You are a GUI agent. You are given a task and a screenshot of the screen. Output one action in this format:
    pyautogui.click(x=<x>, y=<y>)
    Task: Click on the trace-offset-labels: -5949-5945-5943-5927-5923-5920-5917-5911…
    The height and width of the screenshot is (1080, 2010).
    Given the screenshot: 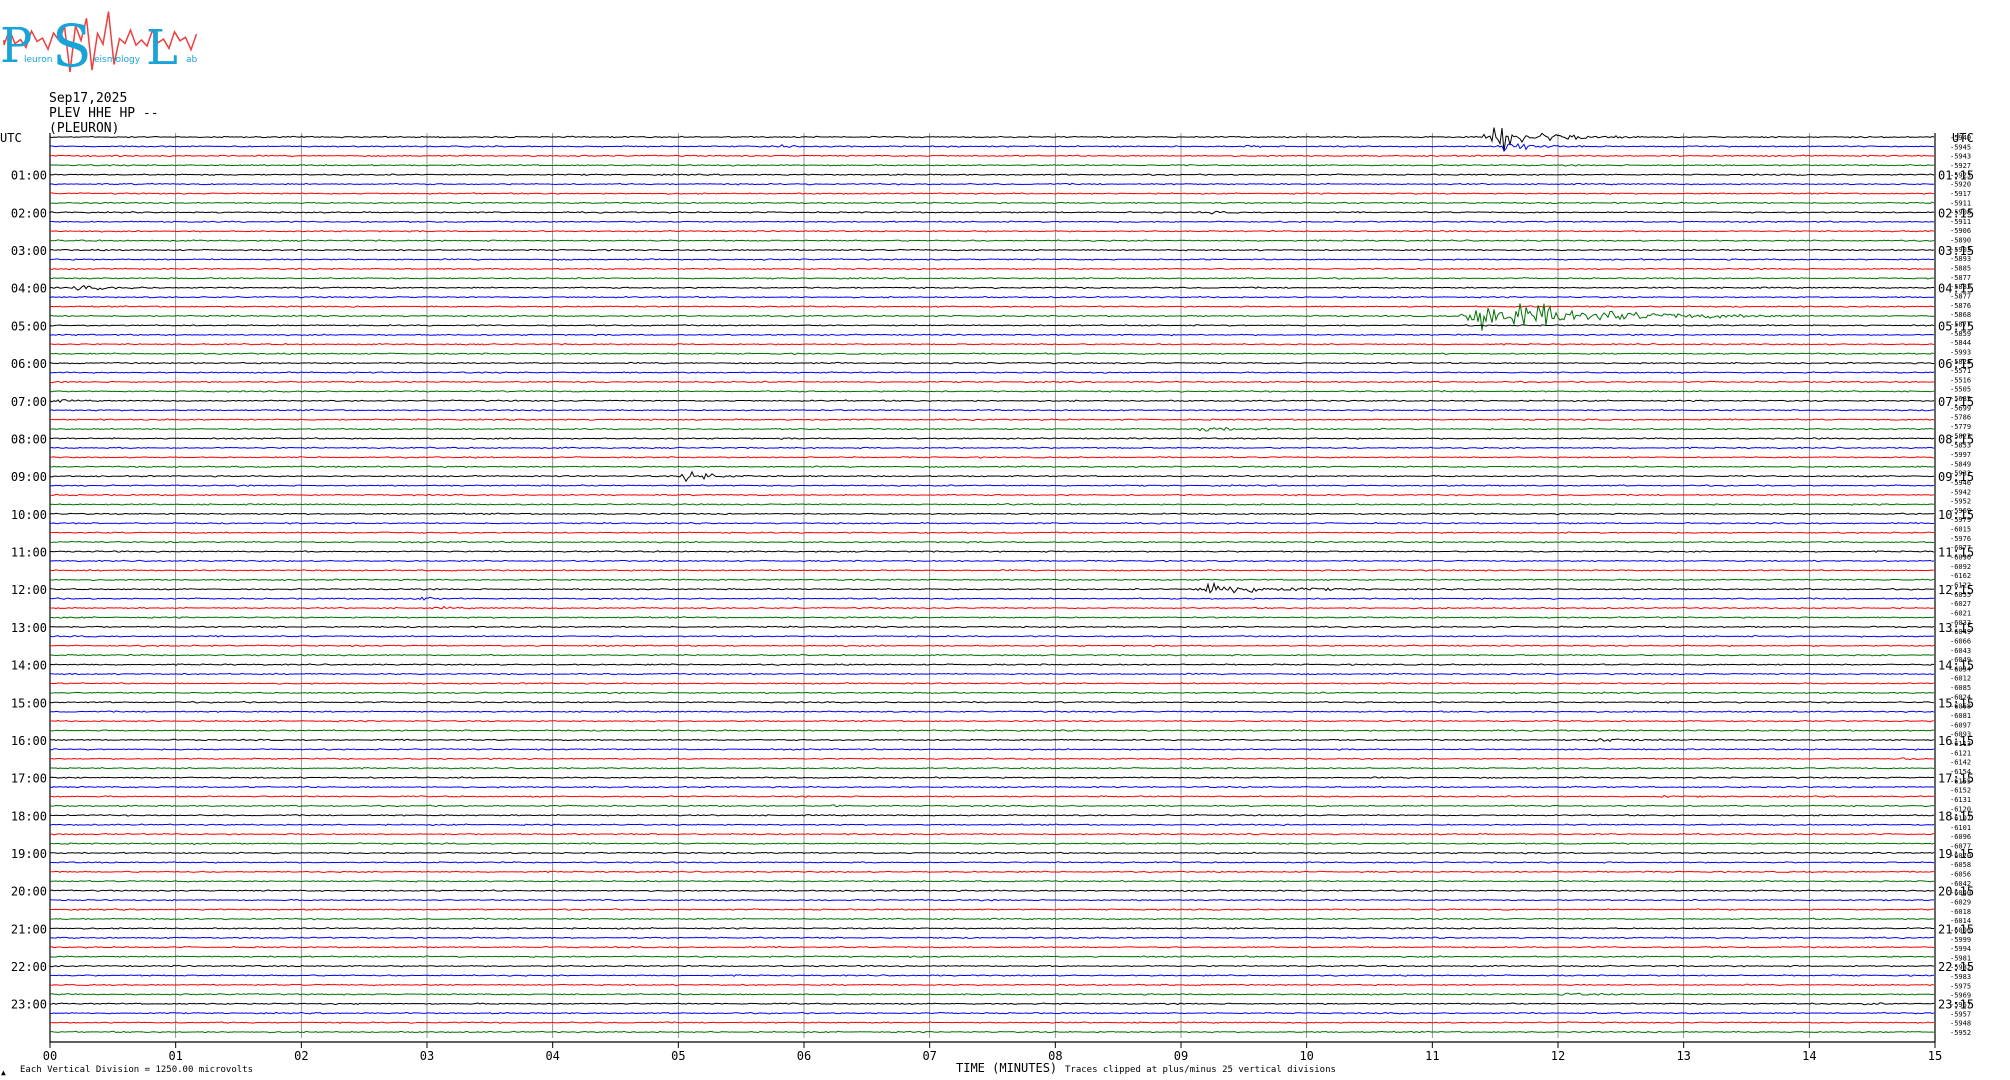 What is the action you would take?
    pyautogui.click(x=1960, y=585)
    